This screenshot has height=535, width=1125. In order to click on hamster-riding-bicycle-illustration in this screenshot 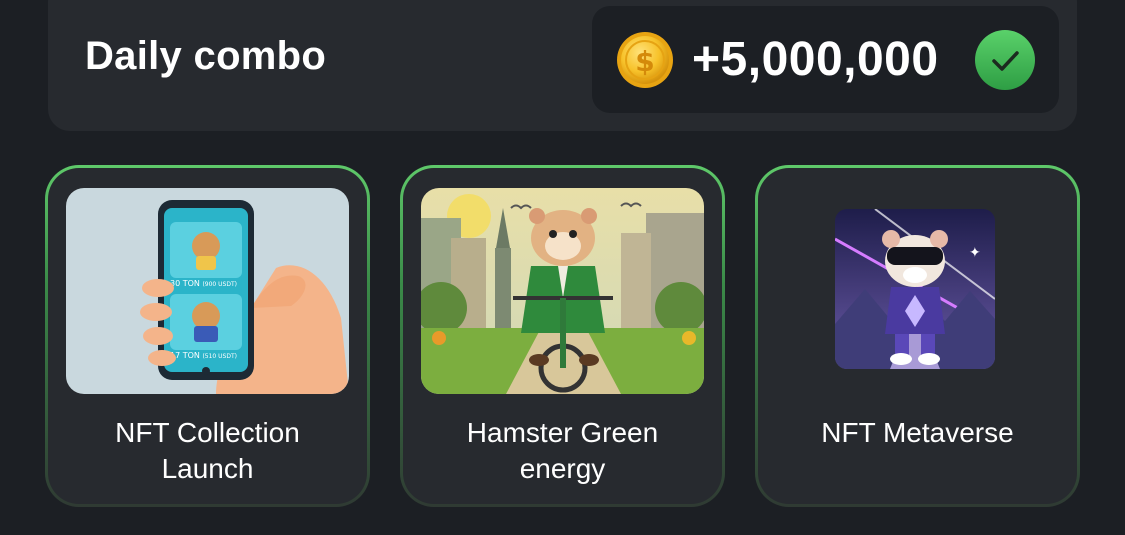, I will do `click(562, 291)`.